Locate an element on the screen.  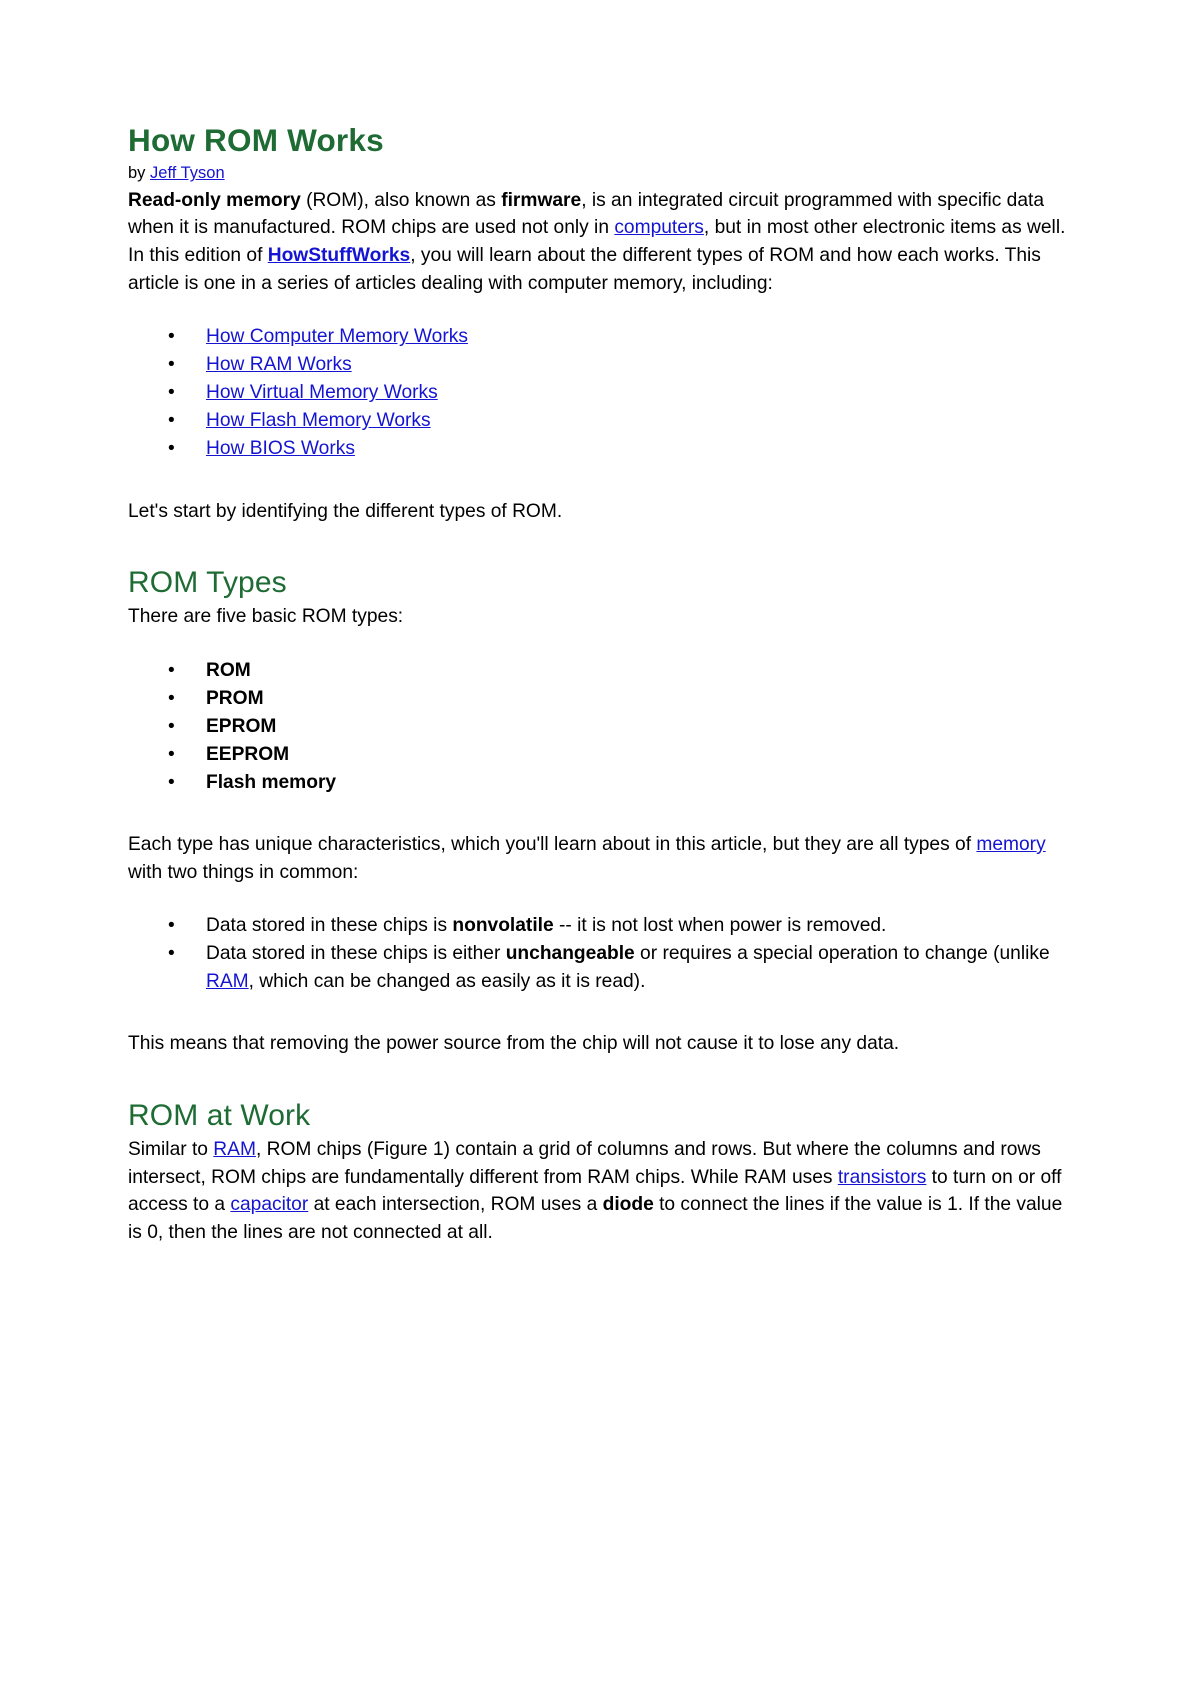
related-link-flash-memory: How Flash Memory Works is located at coordinates (318, 420).